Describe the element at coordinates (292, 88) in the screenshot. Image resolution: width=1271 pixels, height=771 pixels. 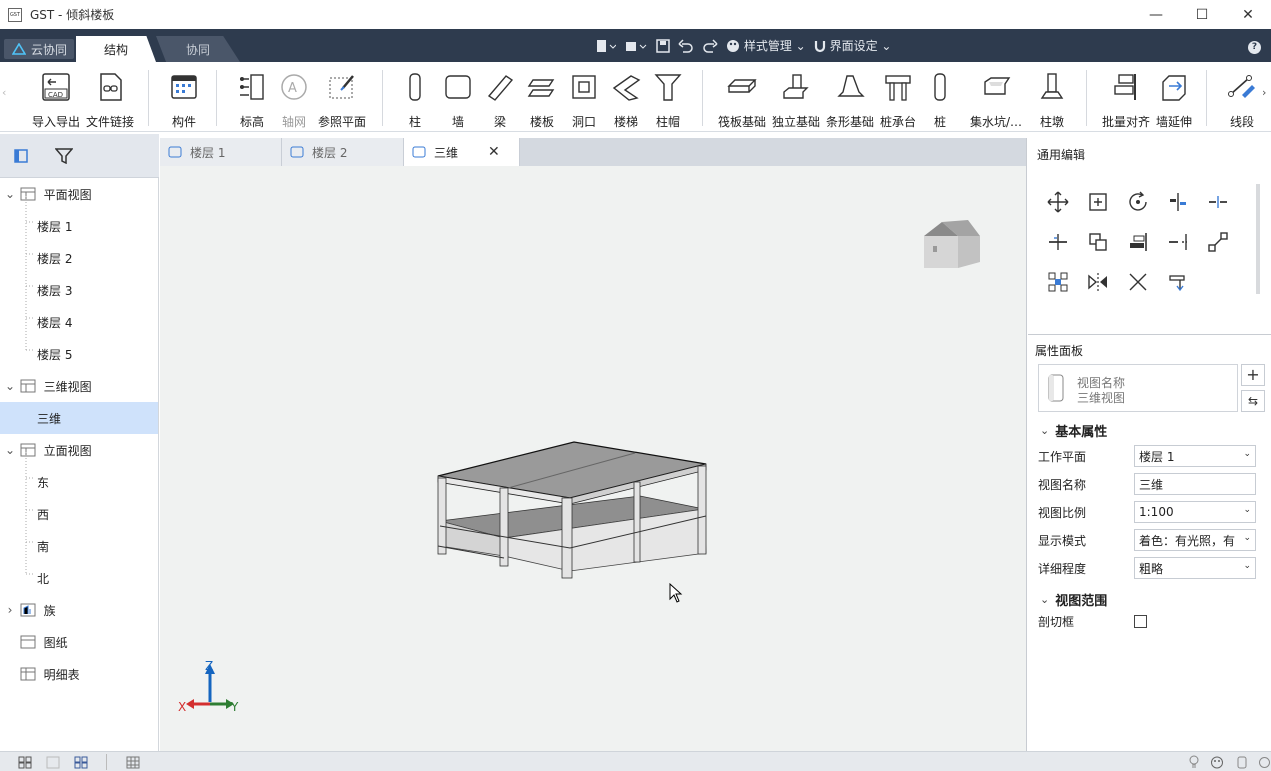
I see `svg-text: A` at that location.